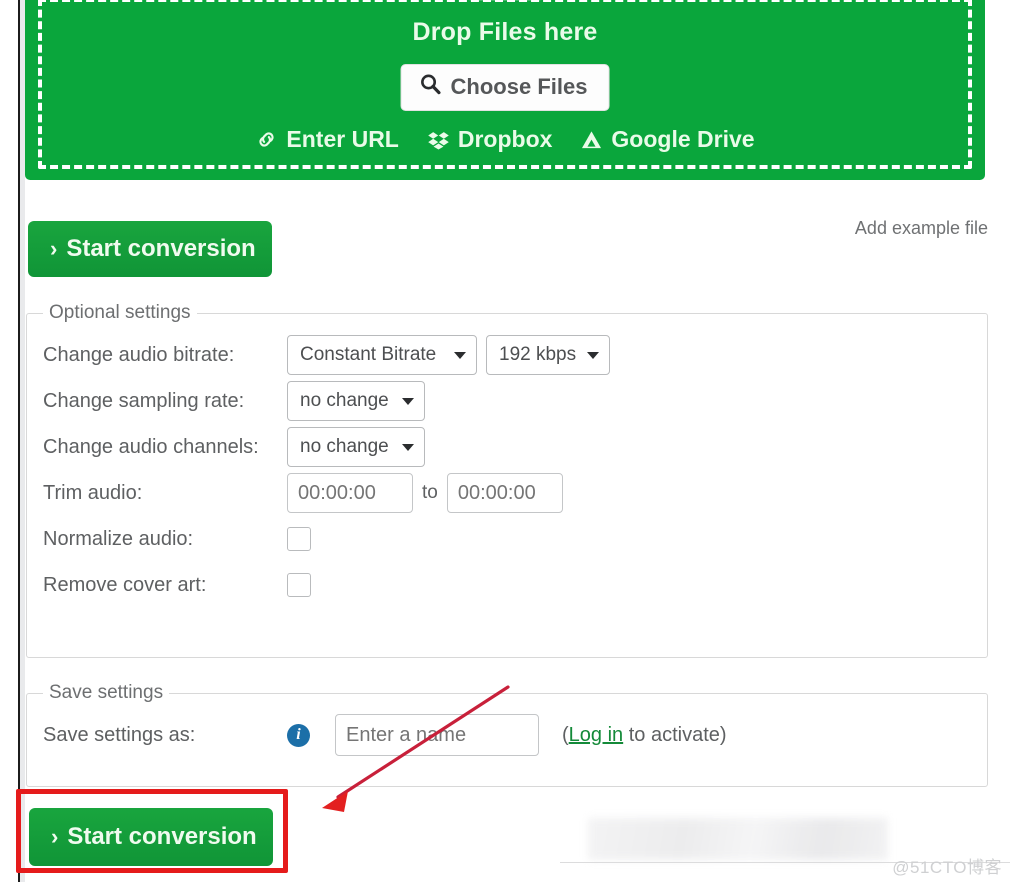 Image resolution: width=1010 pixels, height=882 pixels. I want to click on save-settings-rows: Save settings as: i (Log in to activate), so click(507, 731).